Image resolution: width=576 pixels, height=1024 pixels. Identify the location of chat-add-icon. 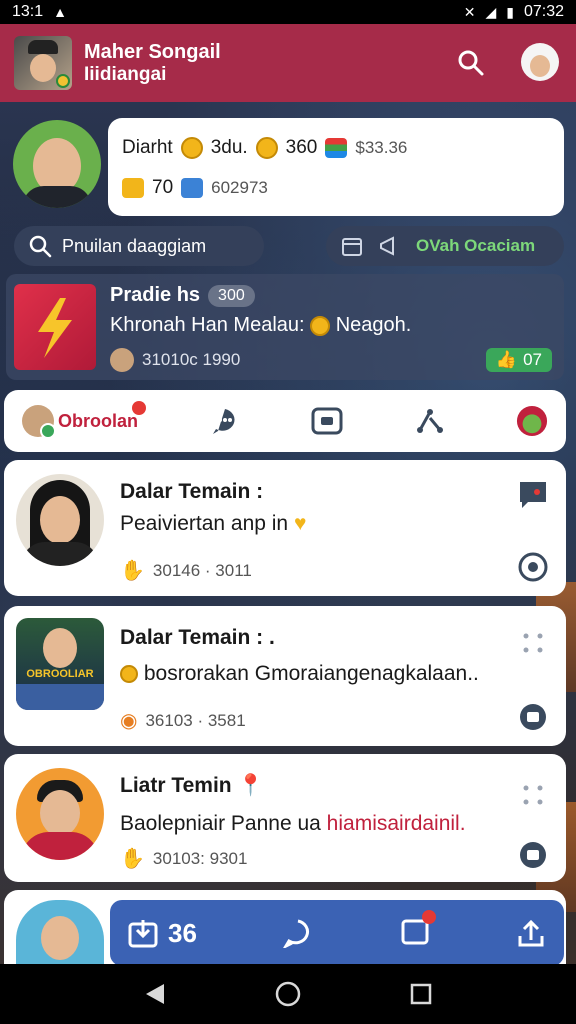
(298, 933).